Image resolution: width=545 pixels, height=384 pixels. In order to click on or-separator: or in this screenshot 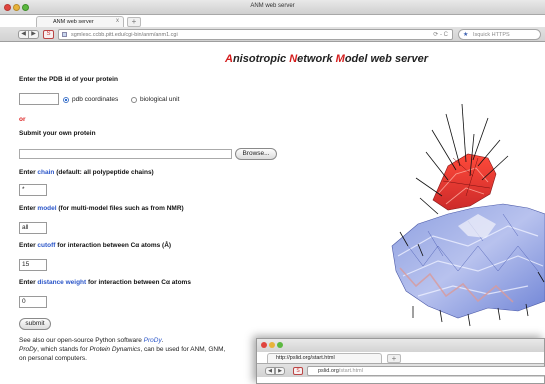, I will do `click(22, 119)`.